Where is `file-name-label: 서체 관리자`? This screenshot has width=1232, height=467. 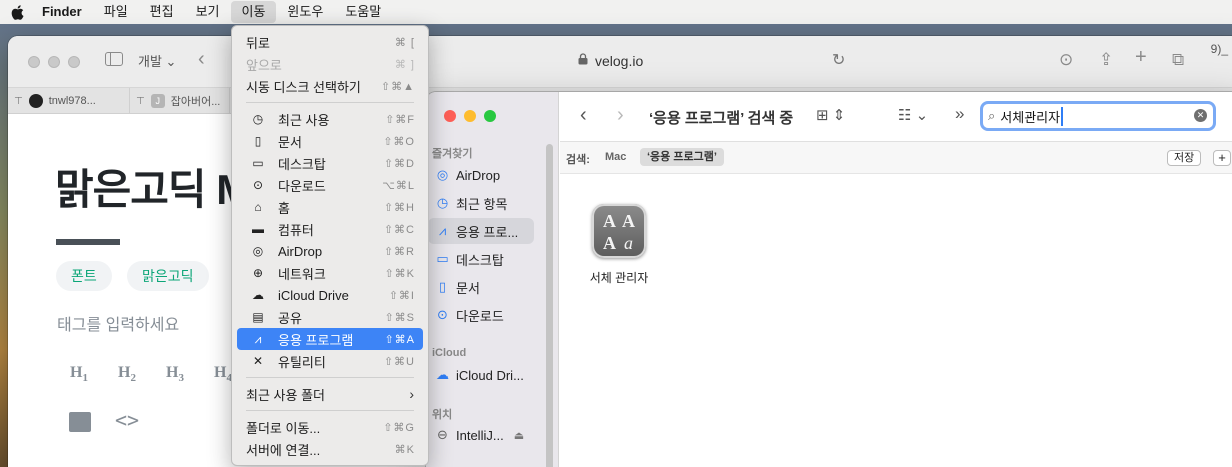 file-name-label: 서체 관리자 is located at coordinates (619, 277).